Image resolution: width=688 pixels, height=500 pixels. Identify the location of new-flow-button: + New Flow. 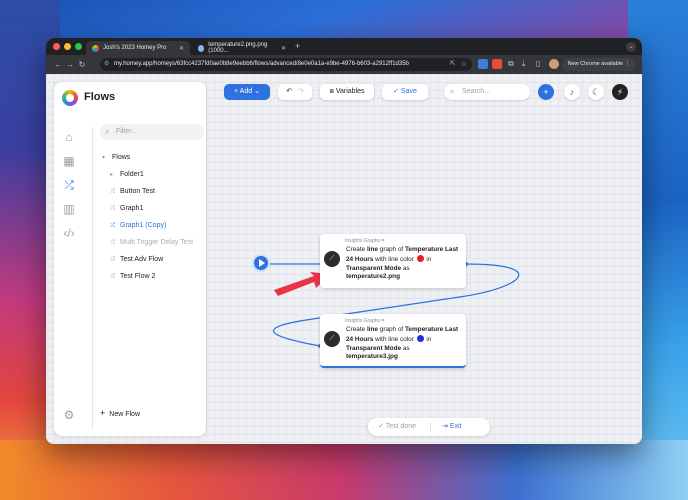
(120, 413).